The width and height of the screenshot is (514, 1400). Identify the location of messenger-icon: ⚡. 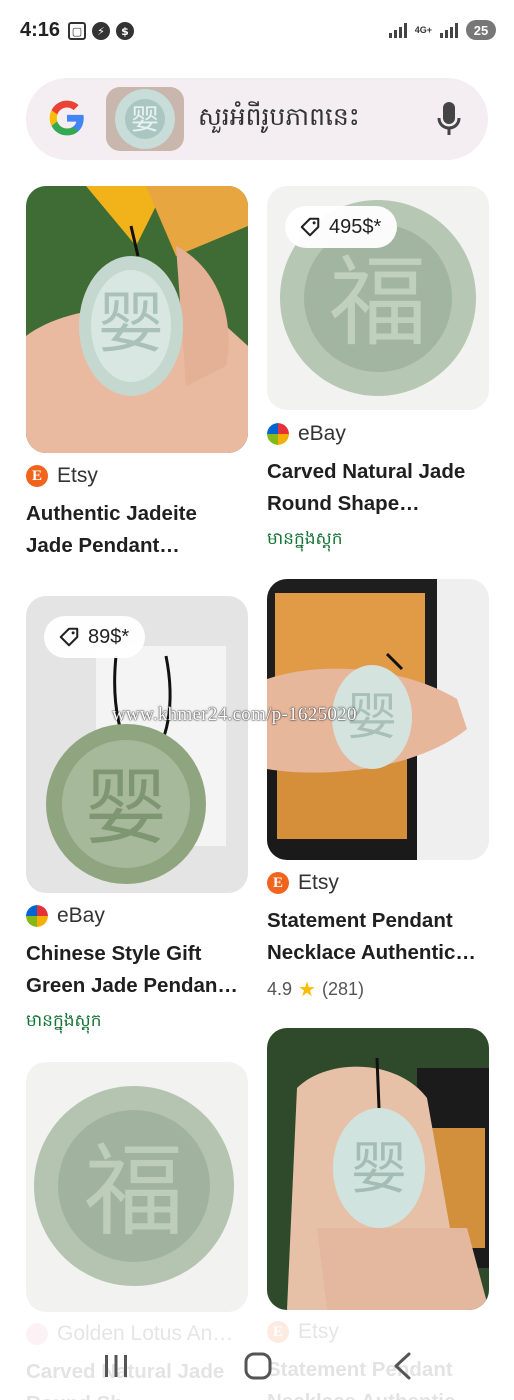
(101, 31).